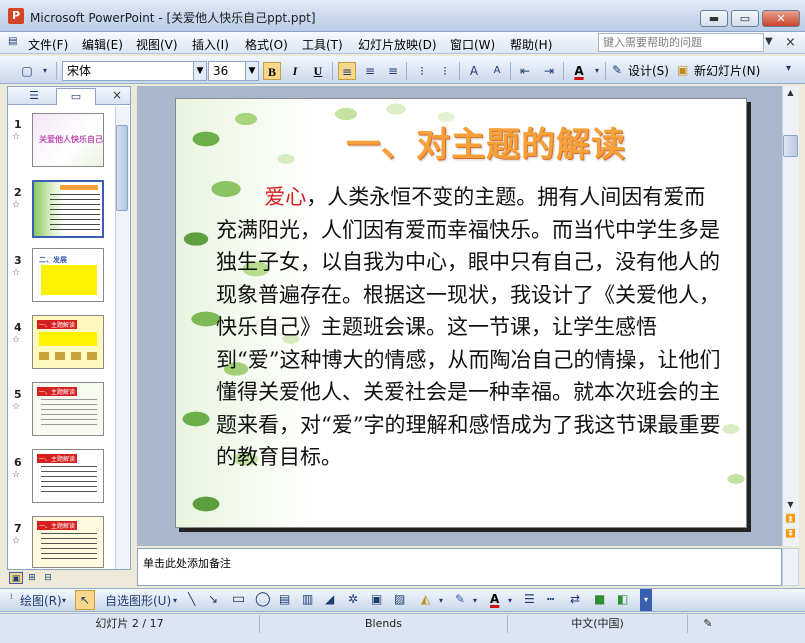 This screenshot has width=805, height=643. What do you see at coordinates (252, 71) in the screenshot?
I see `font-size-dropdown-icon: ▼` at bounding box center [252, 71].